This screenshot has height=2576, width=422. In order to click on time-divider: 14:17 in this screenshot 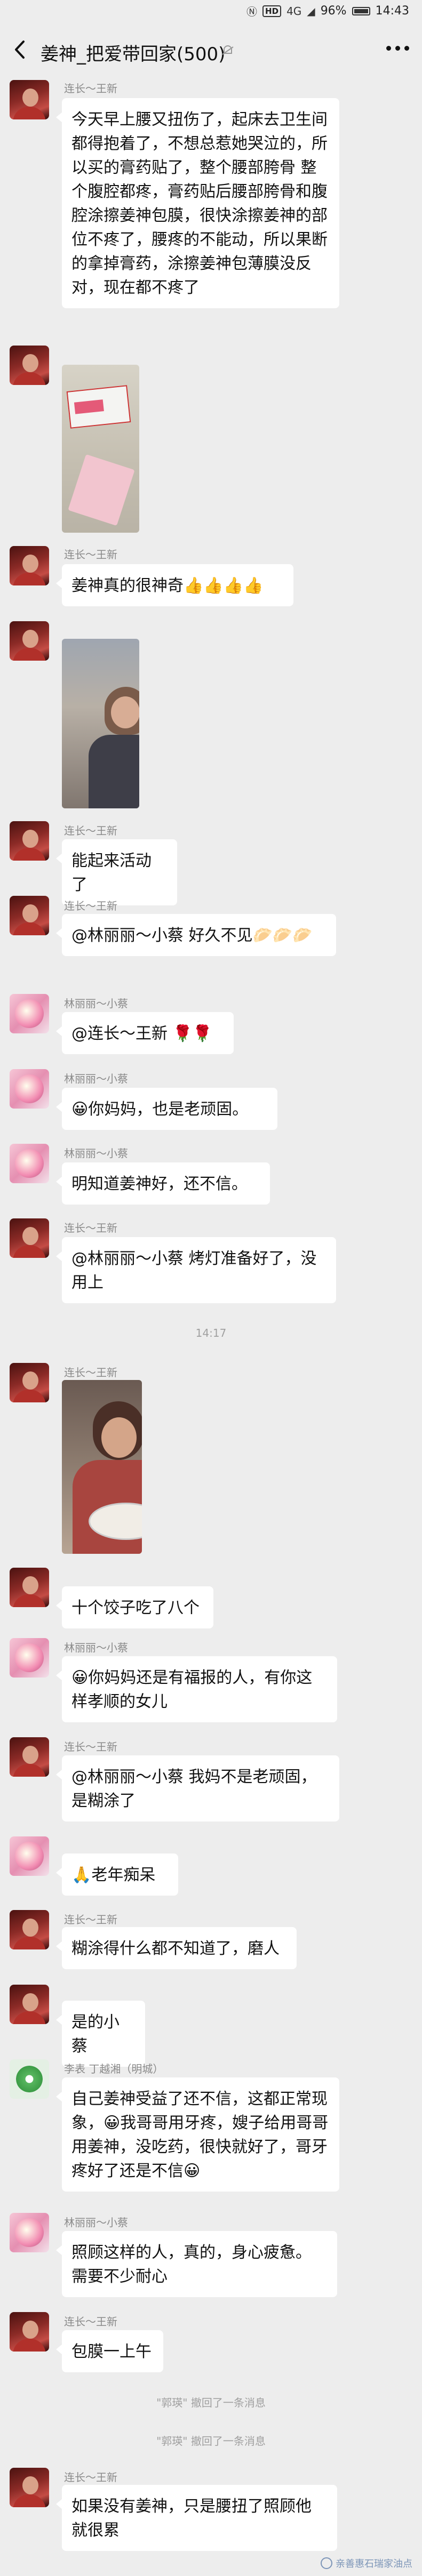, I will do `click(211, 1333)`.